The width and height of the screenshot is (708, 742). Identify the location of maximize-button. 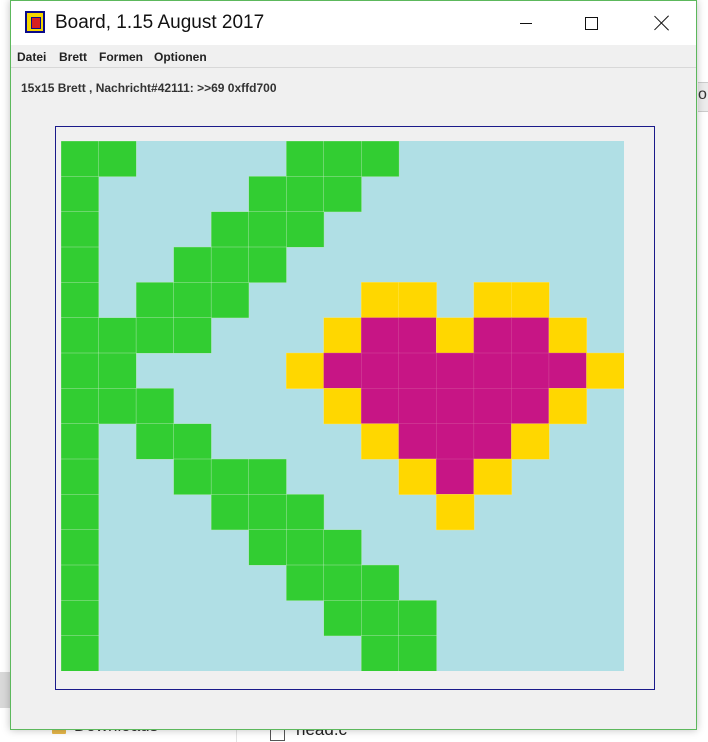
(591, 23).